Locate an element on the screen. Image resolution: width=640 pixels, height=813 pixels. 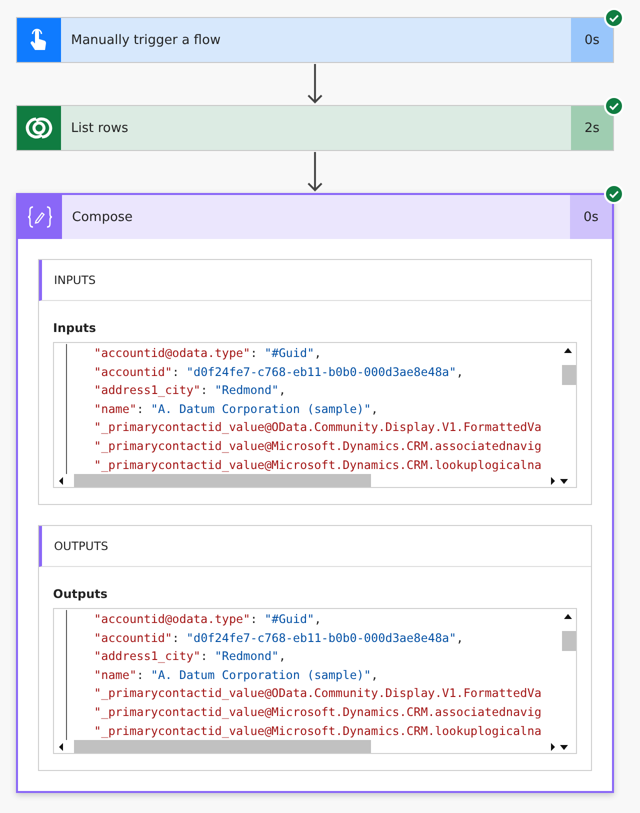
action-card: Manually trigger a flow 0s is located at coordinates (315, 40).